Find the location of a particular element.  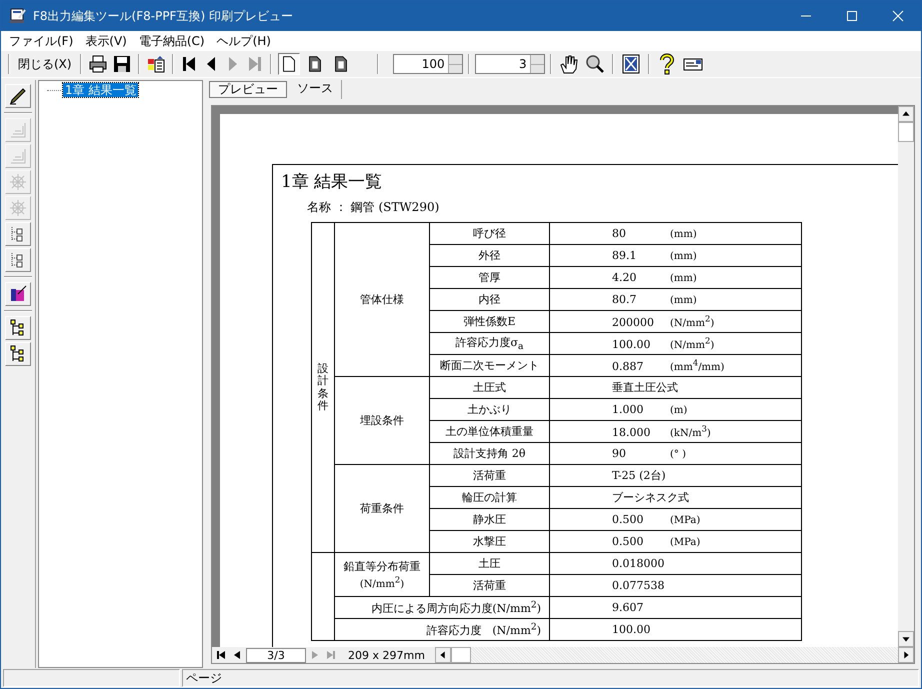

fit-page-icon is located at coordinates (631, 64).